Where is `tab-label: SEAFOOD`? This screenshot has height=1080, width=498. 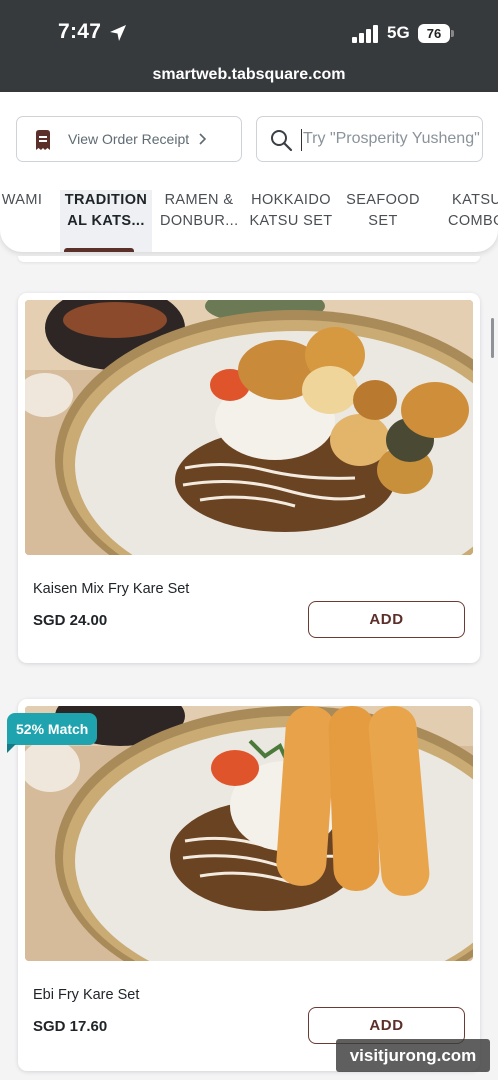 tab-label: SEAFOOD is located at coordinates (383, 200).